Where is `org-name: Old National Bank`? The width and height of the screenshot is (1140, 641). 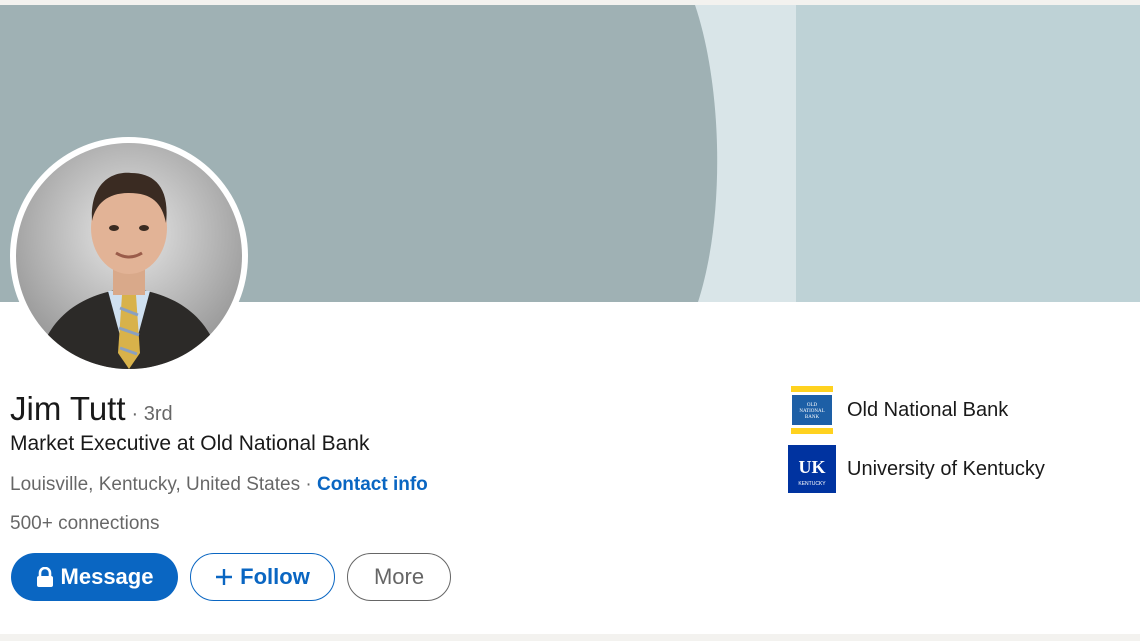 org-name: Old National Bank is located at coordinates (928, 409).